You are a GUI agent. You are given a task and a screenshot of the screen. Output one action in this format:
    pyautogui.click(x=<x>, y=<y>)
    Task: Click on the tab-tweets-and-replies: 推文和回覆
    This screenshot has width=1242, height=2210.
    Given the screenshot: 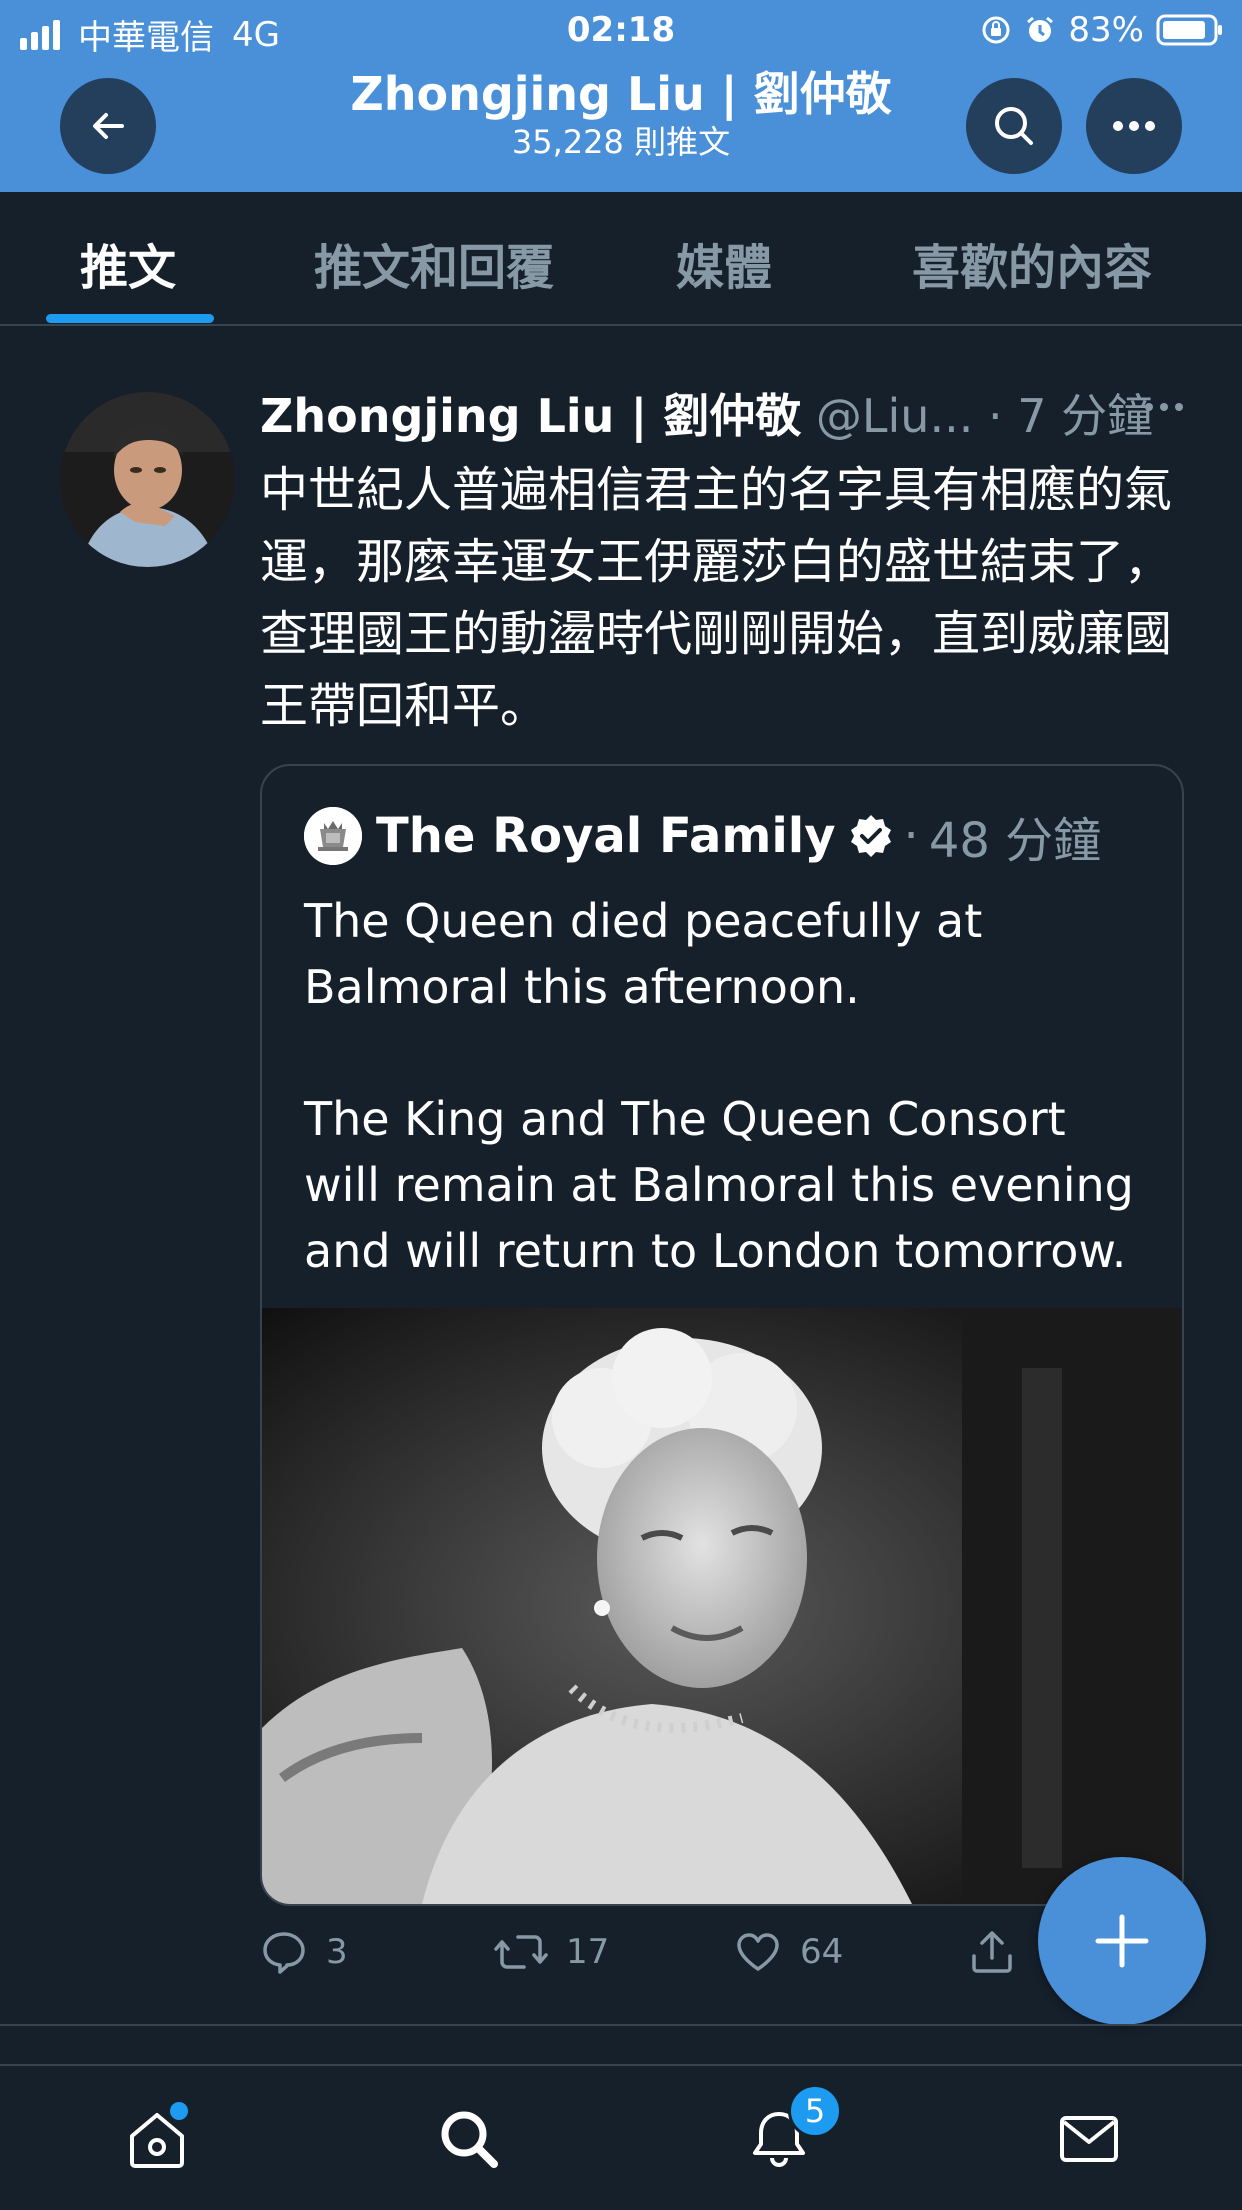 What is the action you would take?
    pyautogui.click(x=434, y=263)
    